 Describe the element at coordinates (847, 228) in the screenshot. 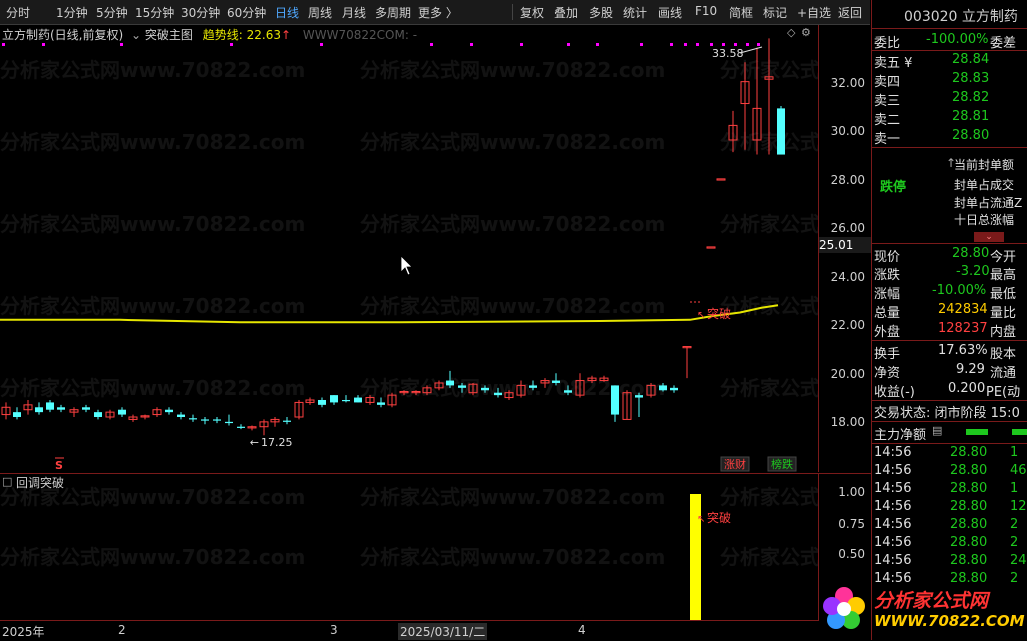

I see `price-tick: 26.00` at that location.